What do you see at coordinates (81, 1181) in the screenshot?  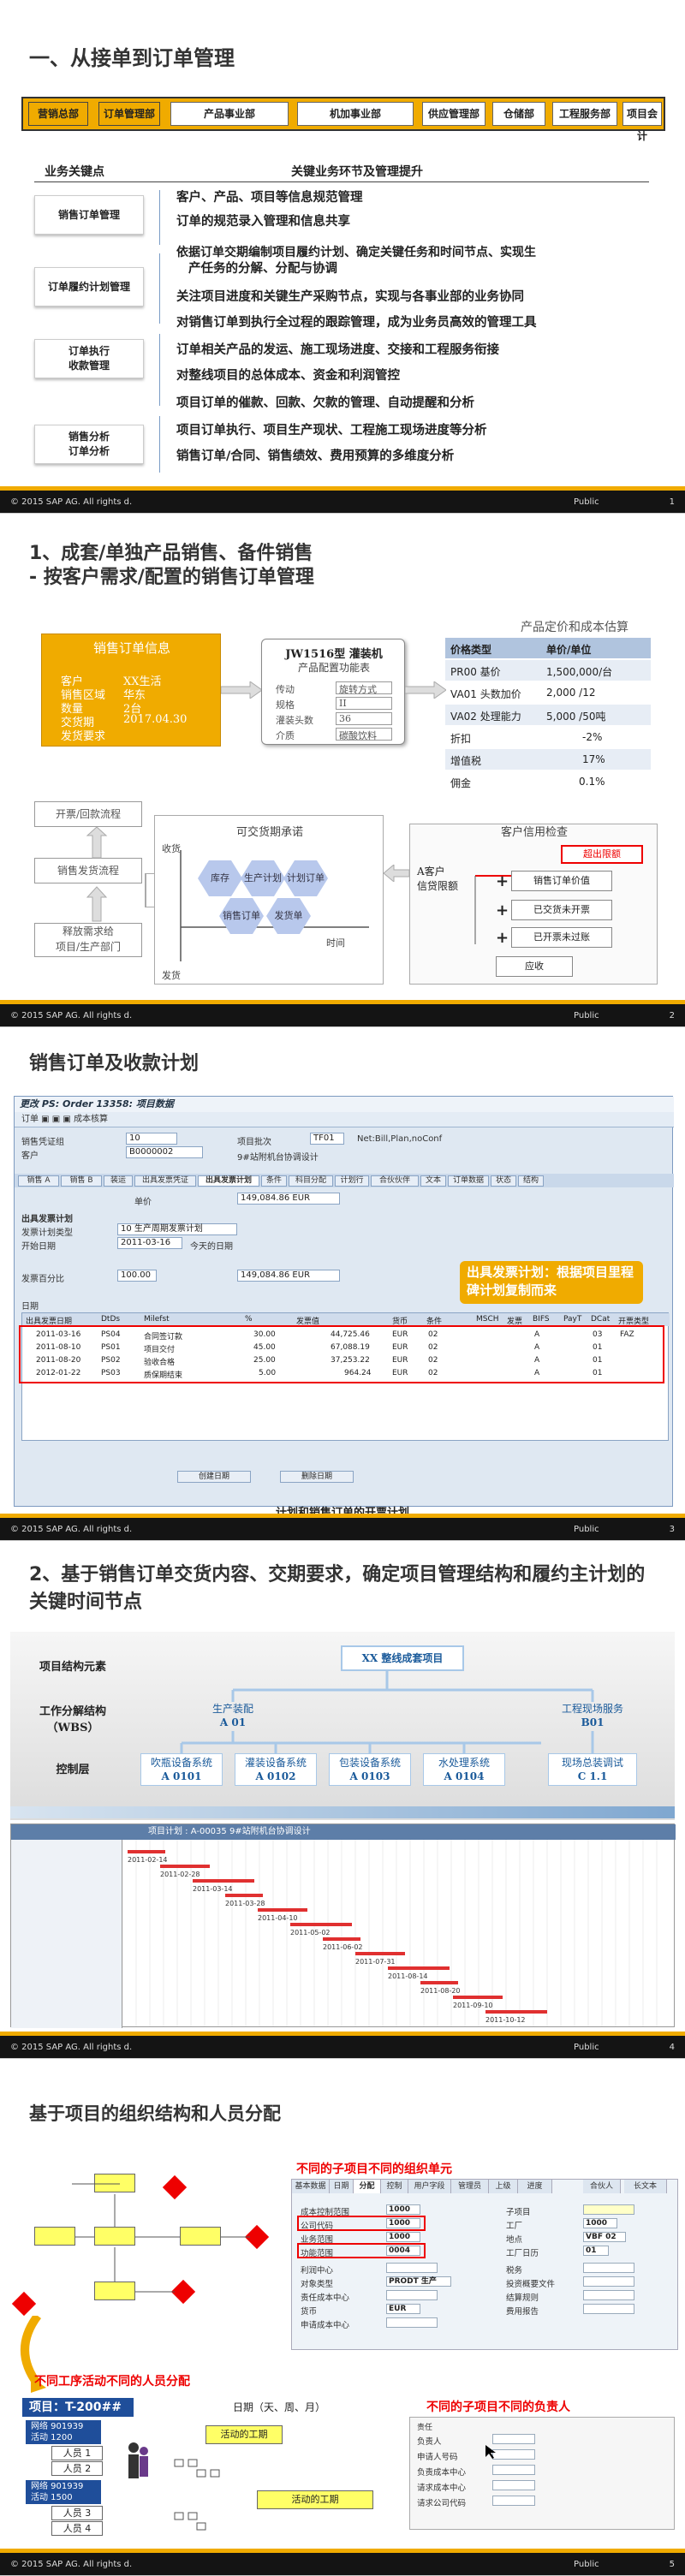 I see `tab: 销售 B` at bounding box center [81, 1181].